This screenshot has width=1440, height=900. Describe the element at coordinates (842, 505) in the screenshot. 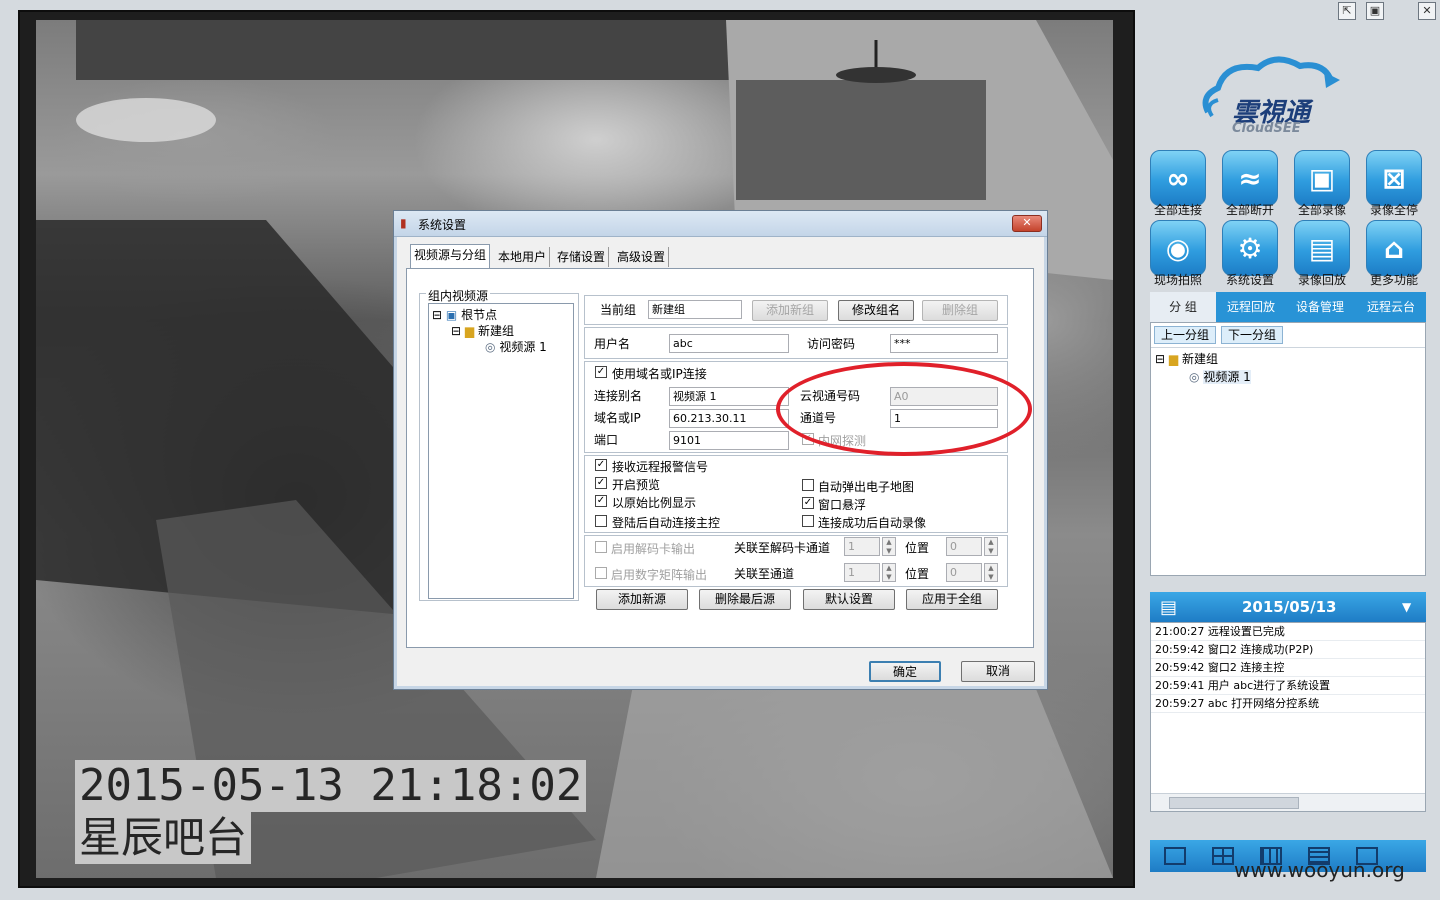

I see `float-window-label: 窗口悬浮` at that location.